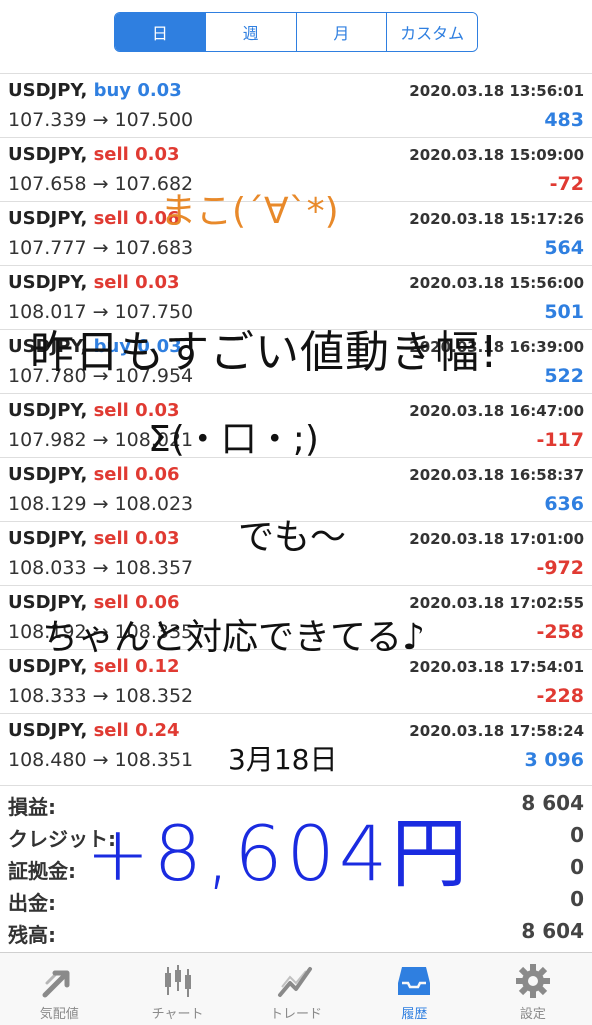  I want to click on trade-type: sell 0.06, so click(137, 474).